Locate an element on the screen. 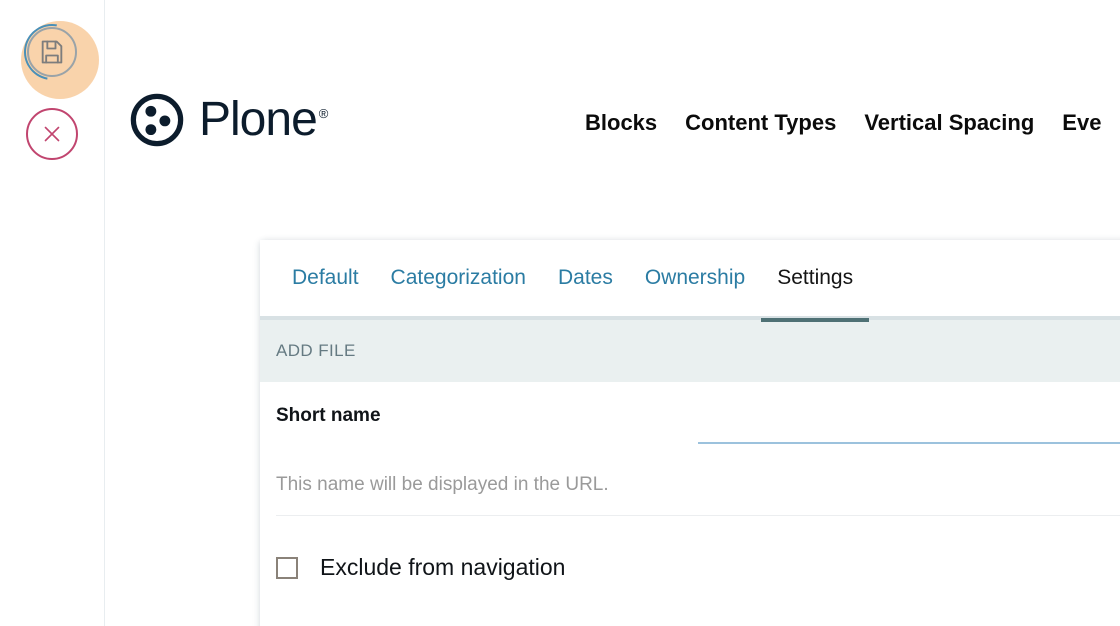  plone-logo-icon is located at coordinates (157, 120).